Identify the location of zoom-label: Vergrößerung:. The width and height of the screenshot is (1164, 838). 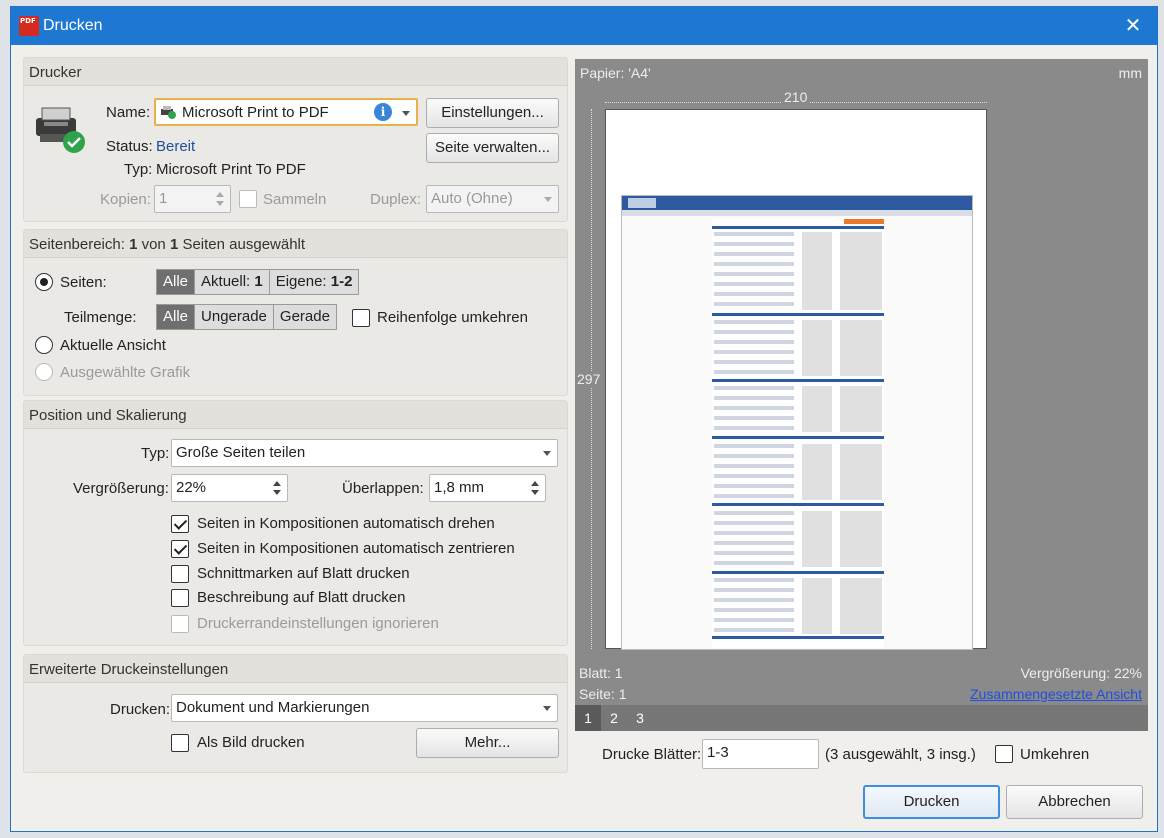
(121, 488).